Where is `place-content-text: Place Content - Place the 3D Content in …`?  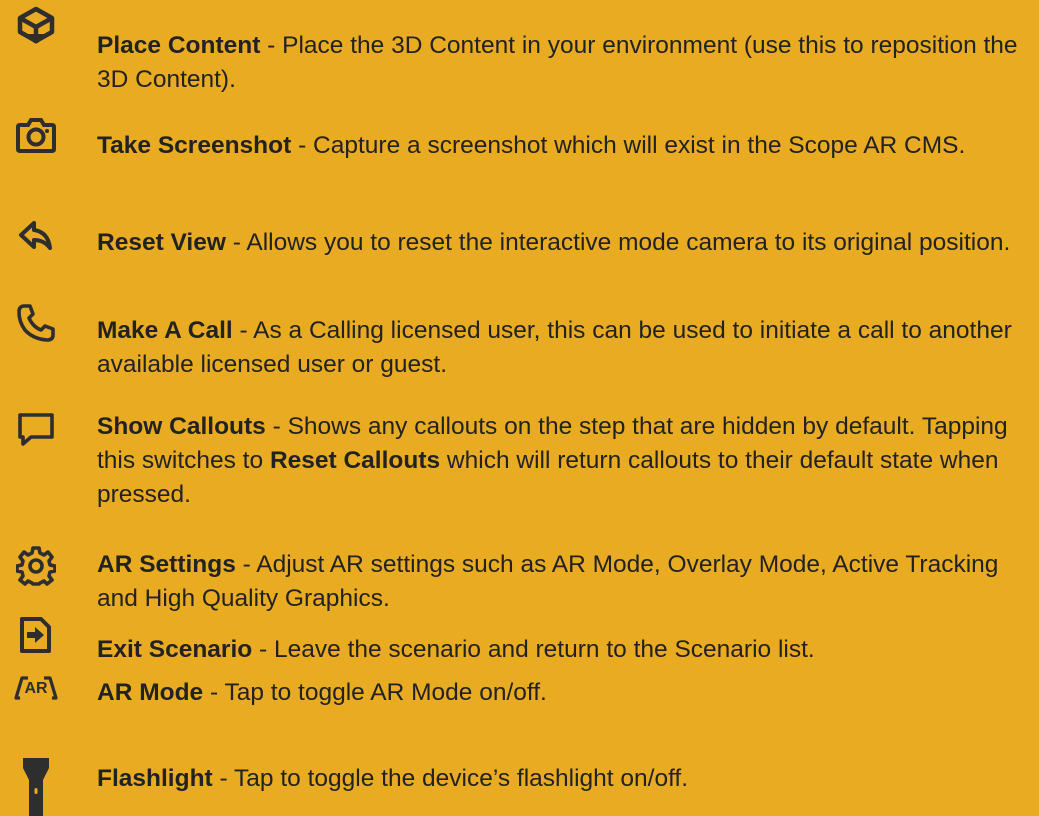
place-content-text: Place Content - Place the 3D Content in … is located at coordinates (562, 63).